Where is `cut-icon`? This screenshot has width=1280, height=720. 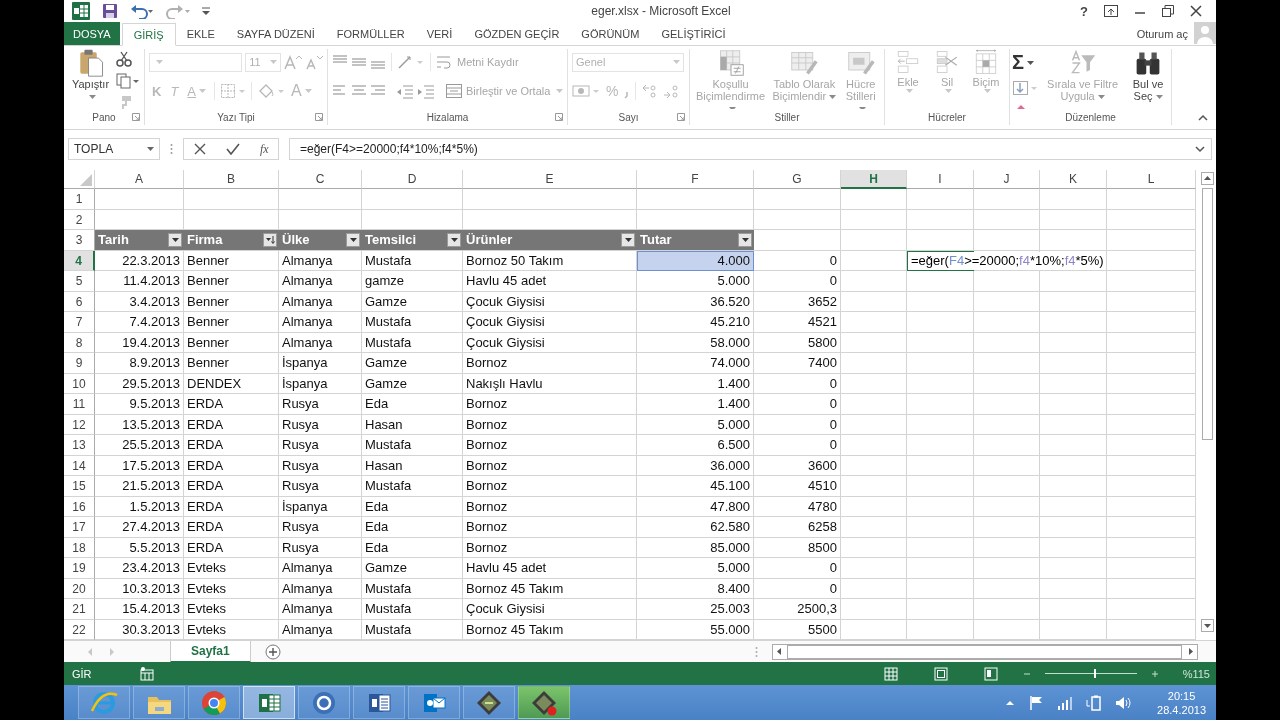
cut-icon is located at coordinates (124, 59).